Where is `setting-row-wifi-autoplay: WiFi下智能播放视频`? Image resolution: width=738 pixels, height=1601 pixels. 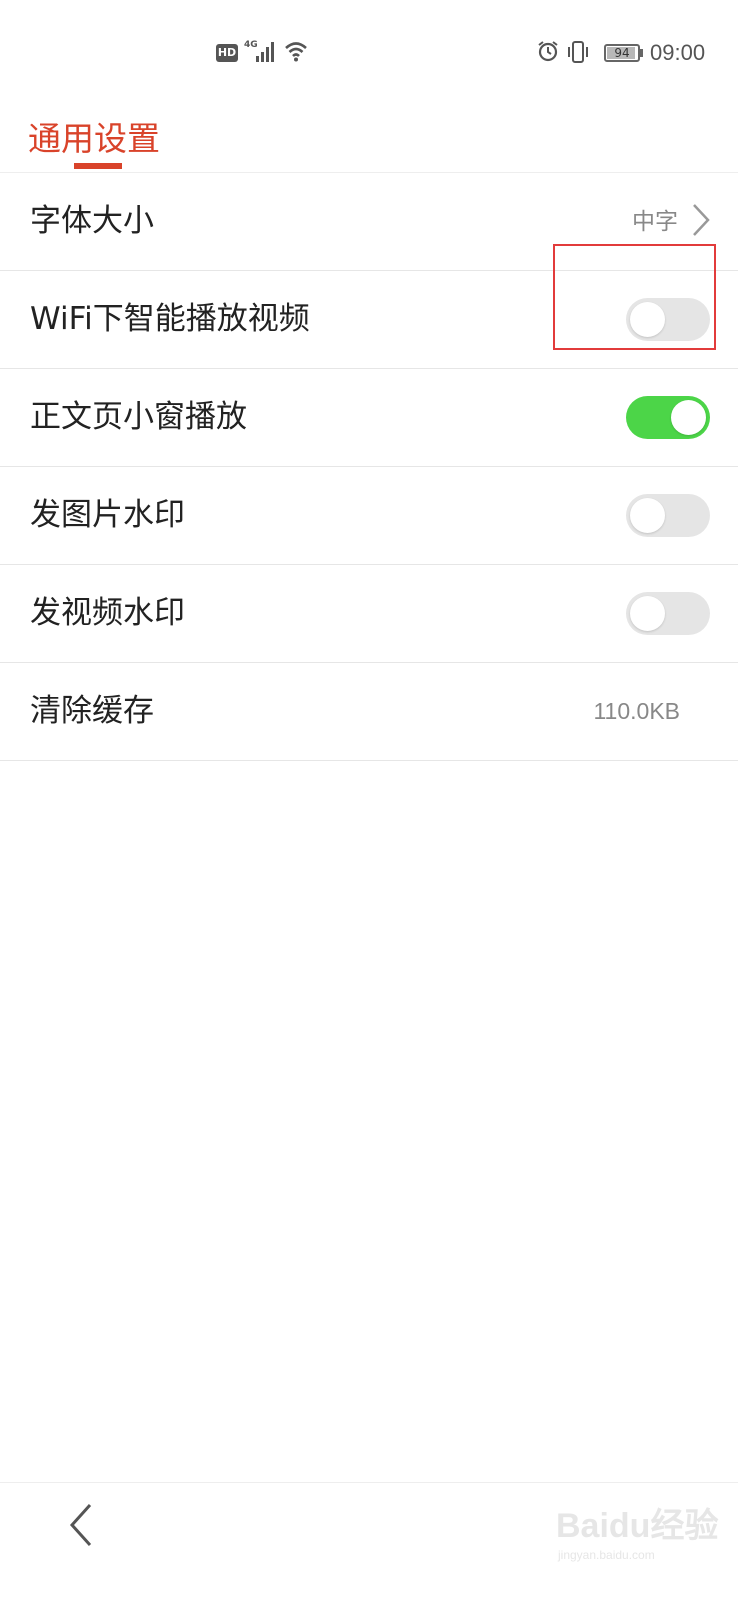 setting-row-wifi-autoplay: WiFi下智能播放视频 is located at coordinates (369, 320).